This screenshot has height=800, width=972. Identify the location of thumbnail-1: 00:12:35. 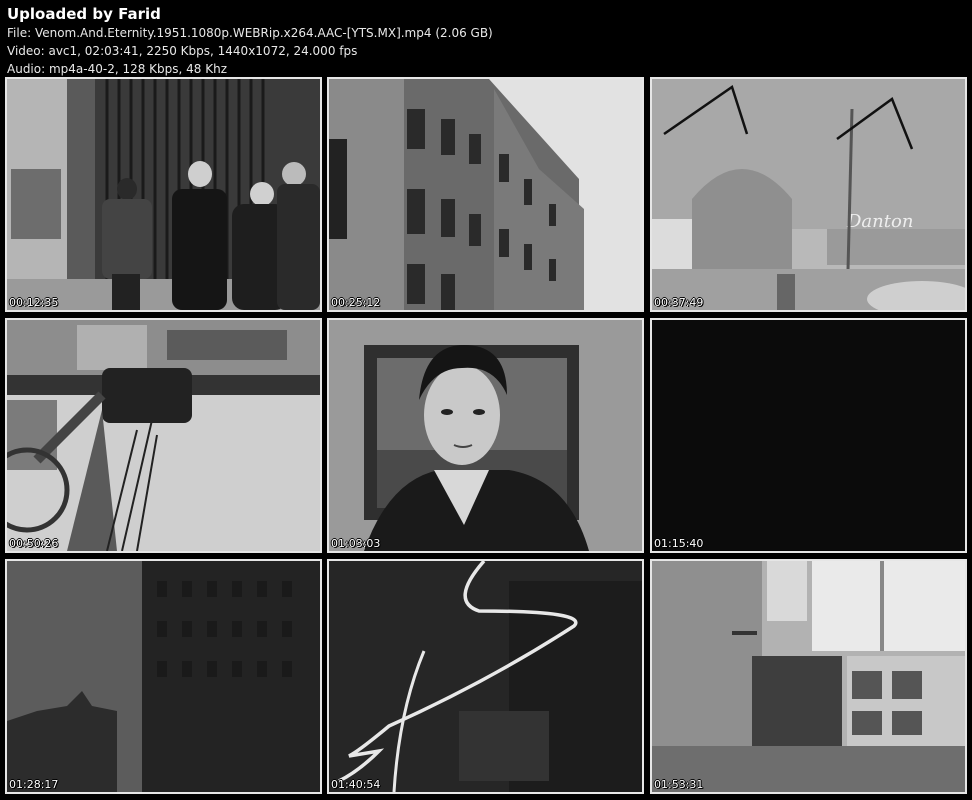
(163, 194).